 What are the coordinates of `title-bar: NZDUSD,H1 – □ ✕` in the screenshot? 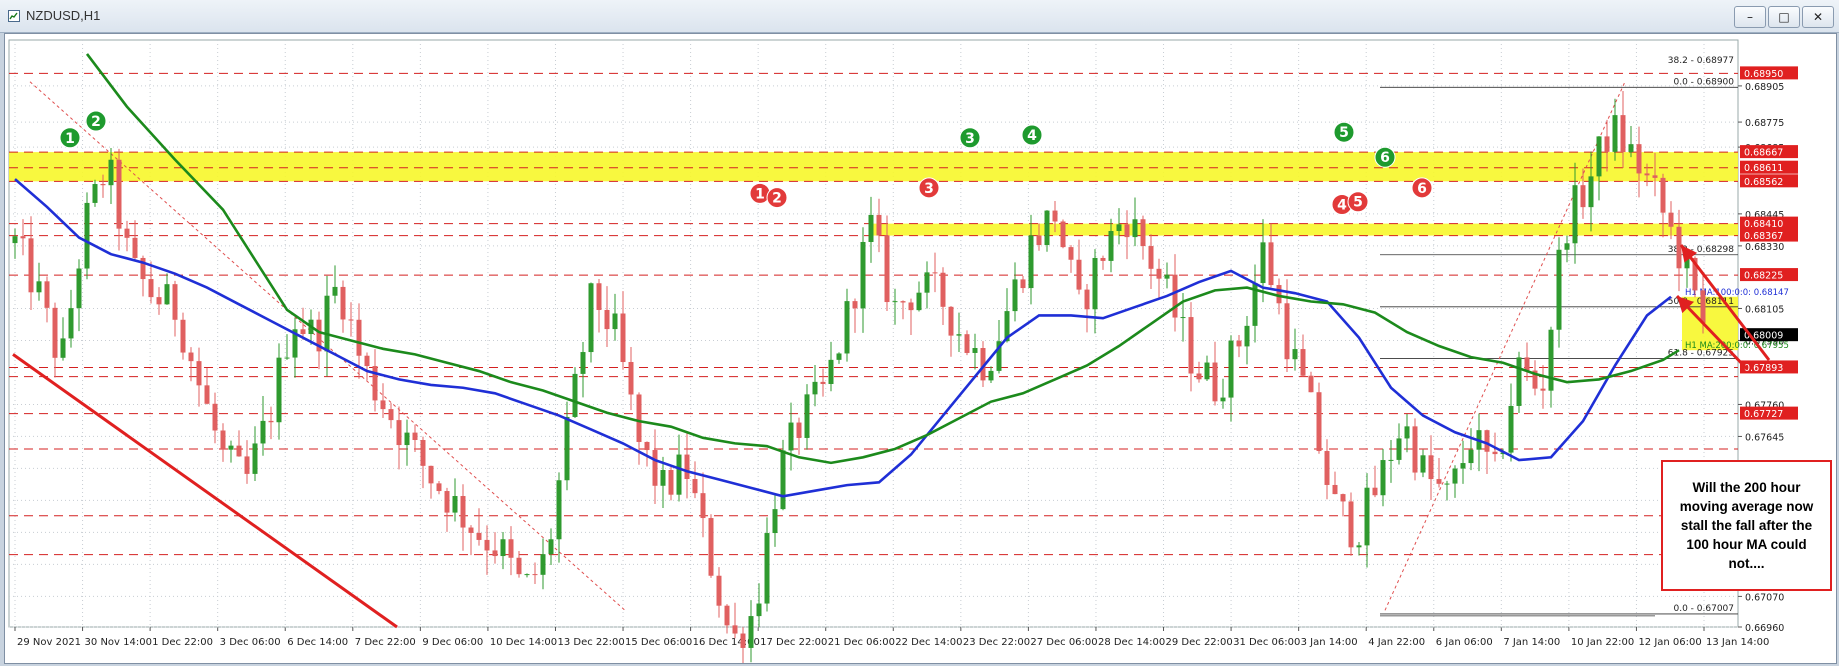 It's located at (919, 16).